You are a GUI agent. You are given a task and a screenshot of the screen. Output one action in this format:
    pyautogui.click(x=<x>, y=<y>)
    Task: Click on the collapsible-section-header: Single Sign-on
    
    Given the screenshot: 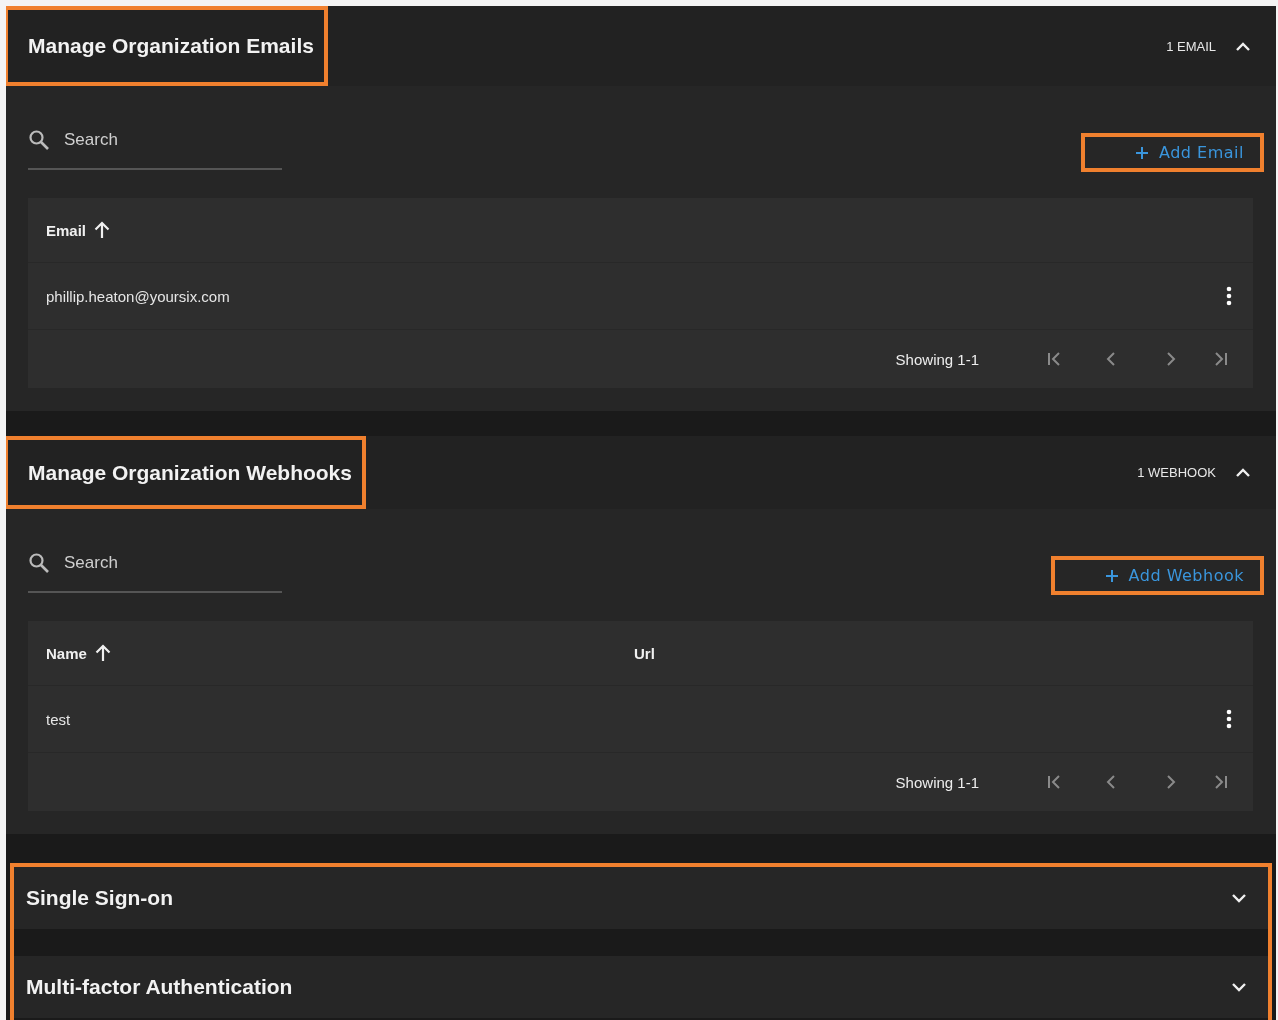 What is the action you would take?
    pyautogui.click(x=641, y=898)
    